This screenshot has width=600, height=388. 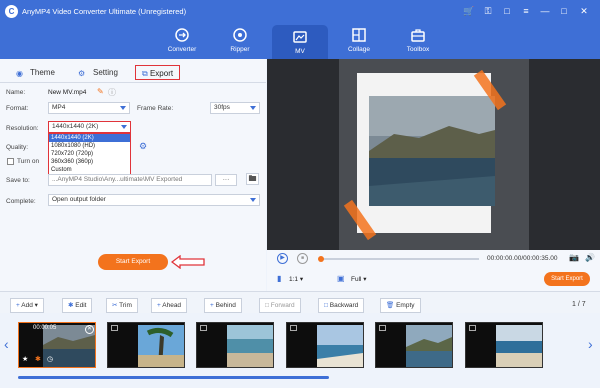 I want to click on tab-theme: Theme, so click(x=42, y=72).